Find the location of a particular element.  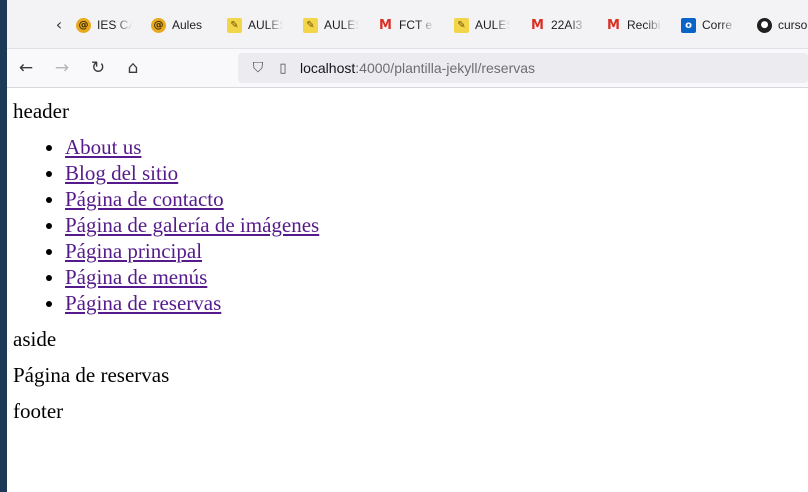

bookmark-label: Aules is located at coordinates (187, 25).